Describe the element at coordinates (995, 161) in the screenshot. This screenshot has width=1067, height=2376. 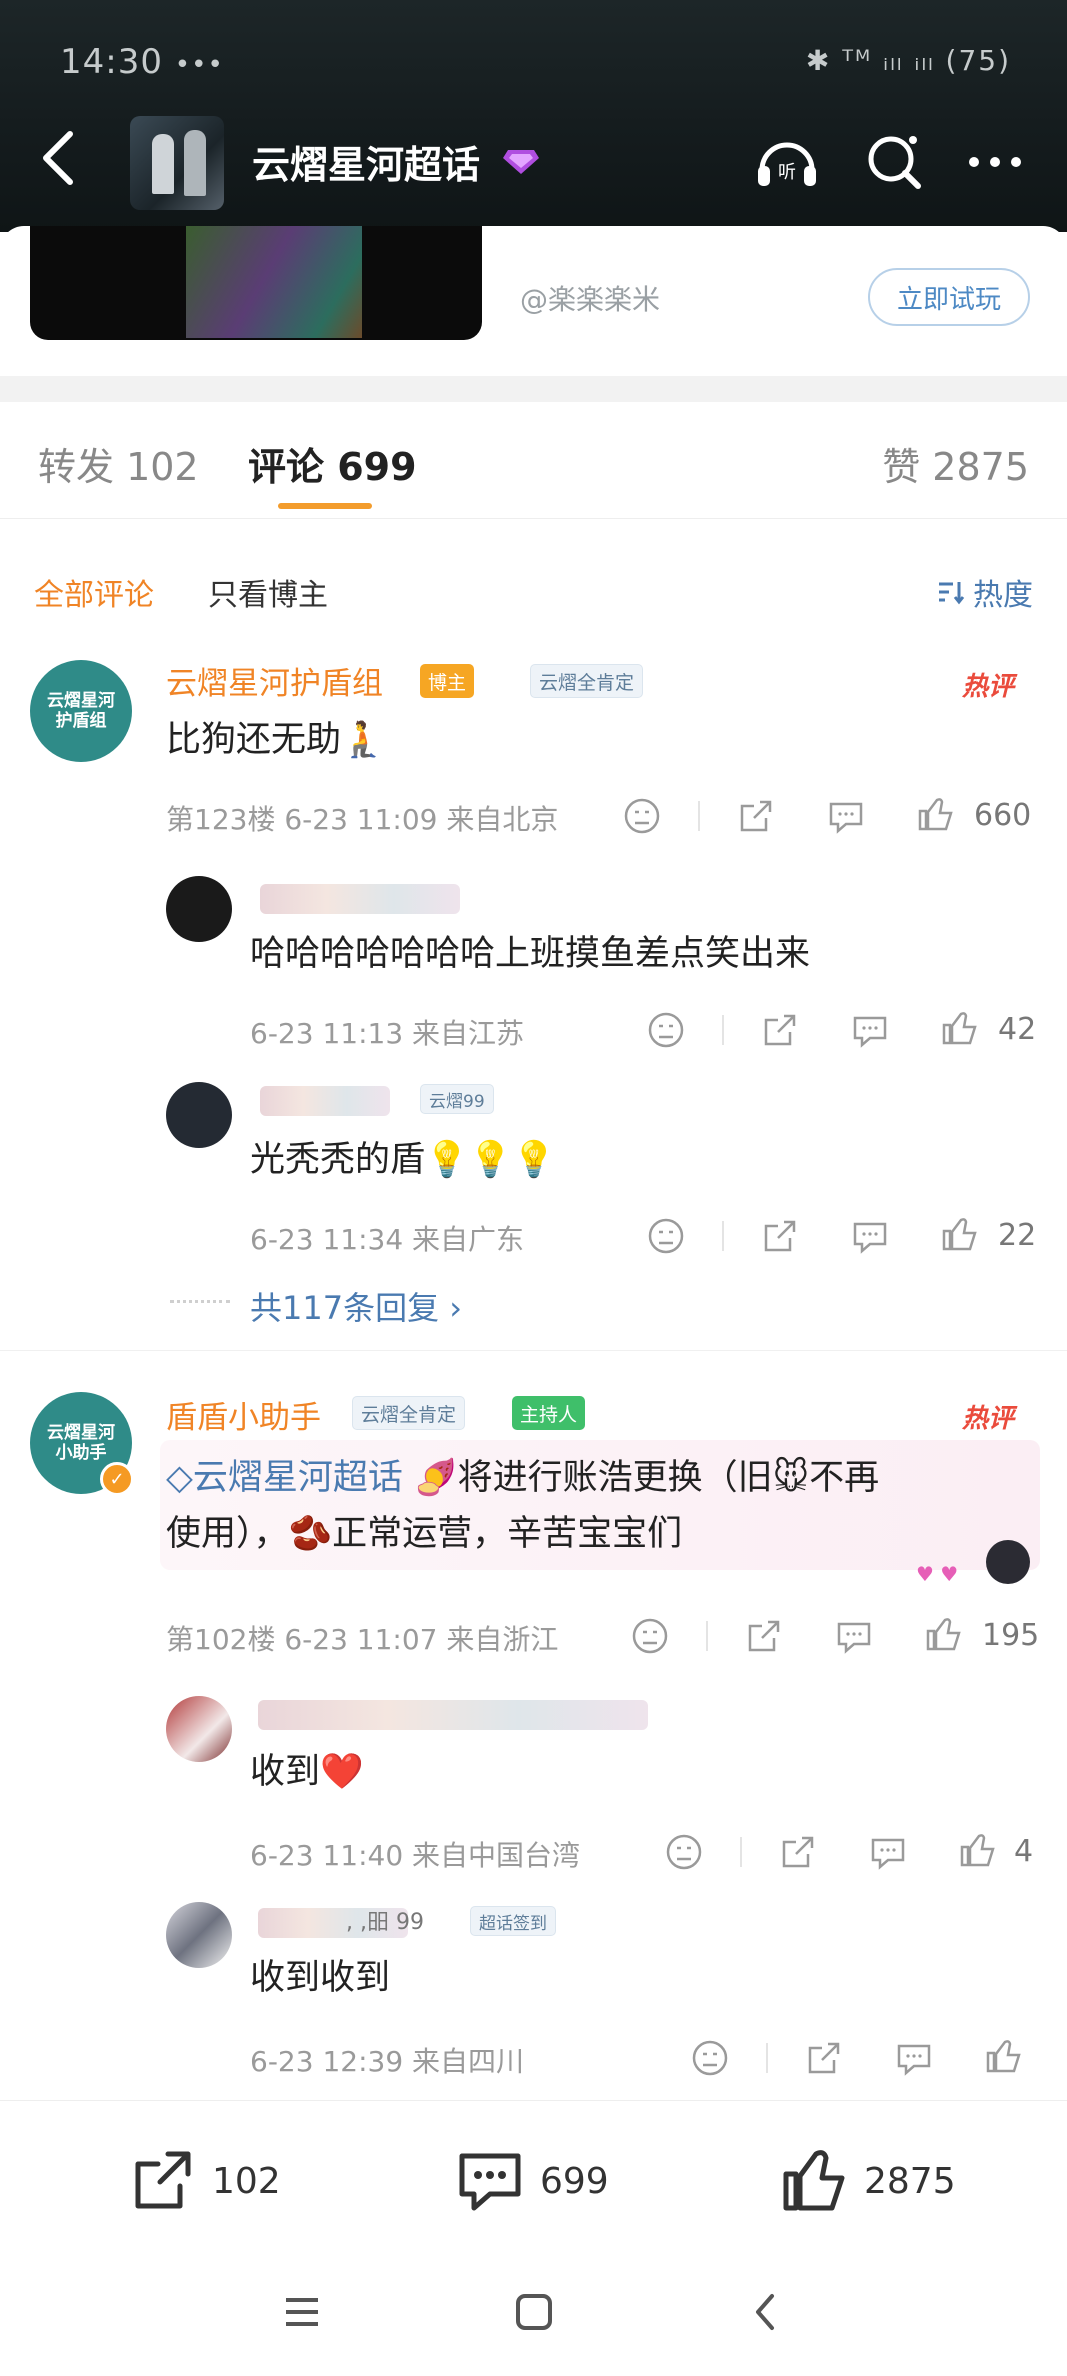
I see `more-options-icon` at that location.